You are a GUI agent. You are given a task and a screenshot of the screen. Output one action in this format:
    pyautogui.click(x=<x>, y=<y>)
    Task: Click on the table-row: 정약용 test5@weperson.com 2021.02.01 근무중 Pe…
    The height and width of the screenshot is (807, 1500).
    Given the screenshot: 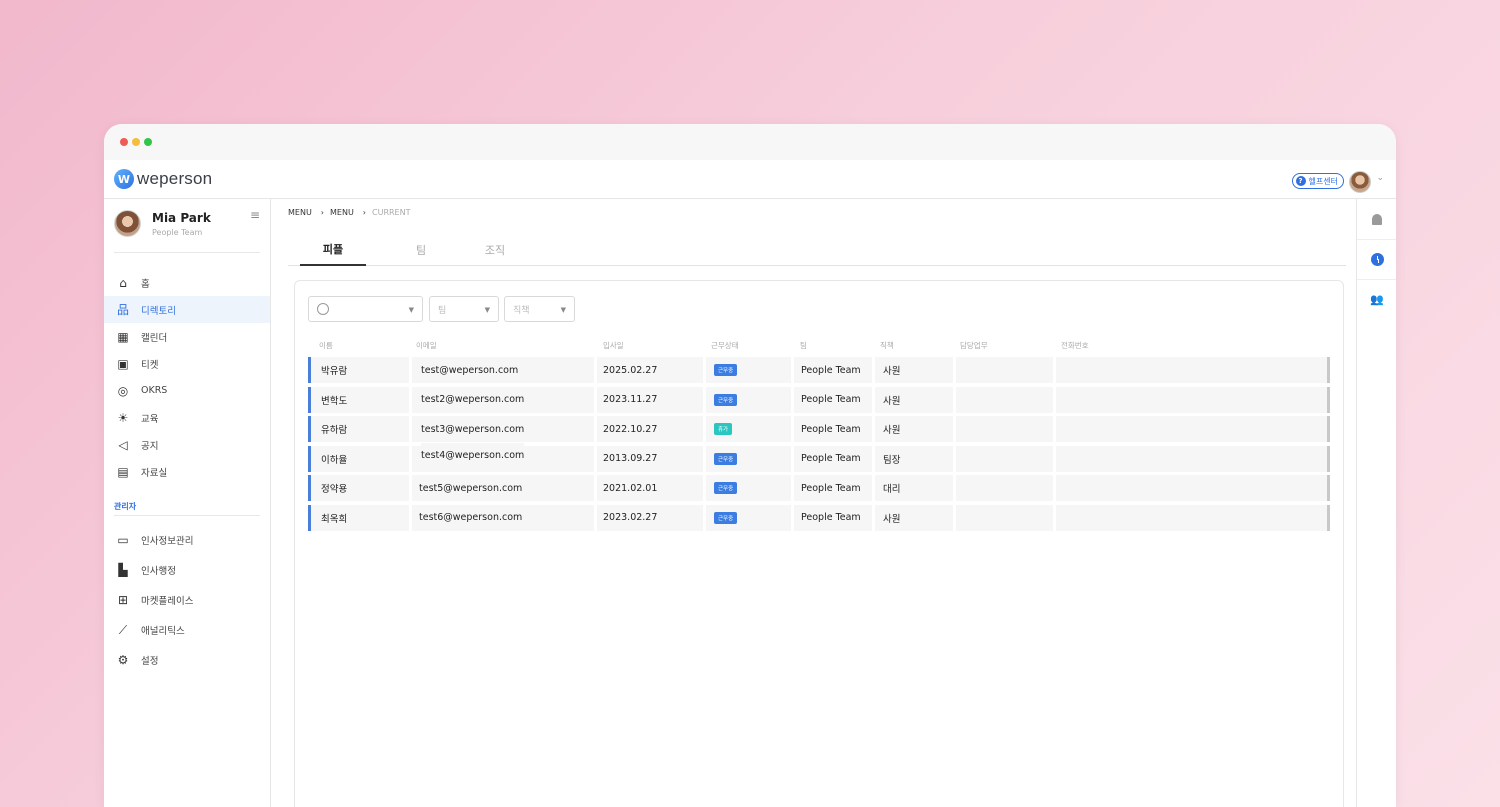 What is the action you would take?
    pyautogui.click(x=819, y=488)
    